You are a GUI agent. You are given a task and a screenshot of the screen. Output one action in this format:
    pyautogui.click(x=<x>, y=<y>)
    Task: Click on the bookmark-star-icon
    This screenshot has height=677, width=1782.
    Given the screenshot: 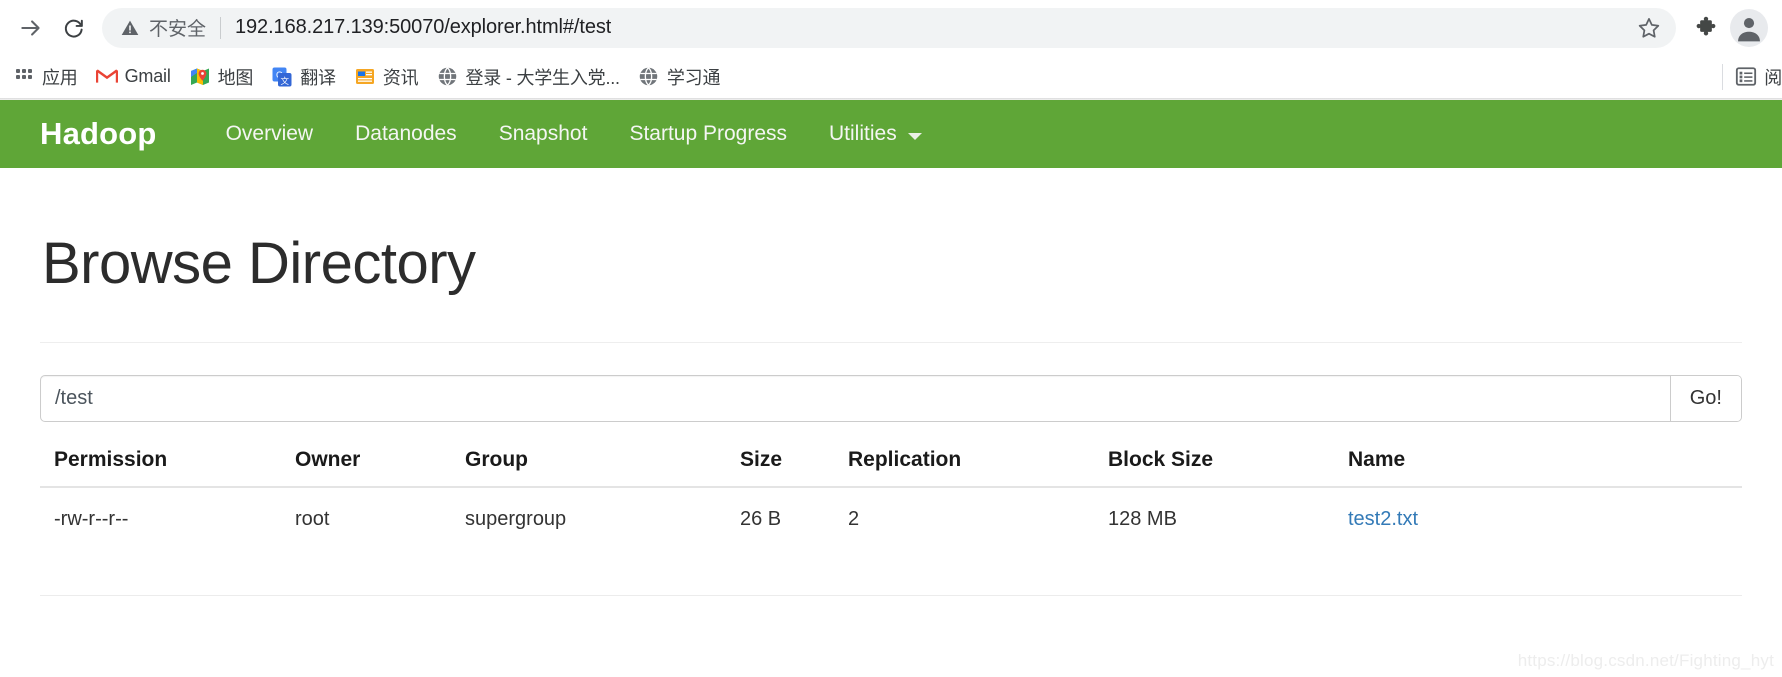 What is the action you would take?
    pyautogui.click(x=1644, y=28)
    